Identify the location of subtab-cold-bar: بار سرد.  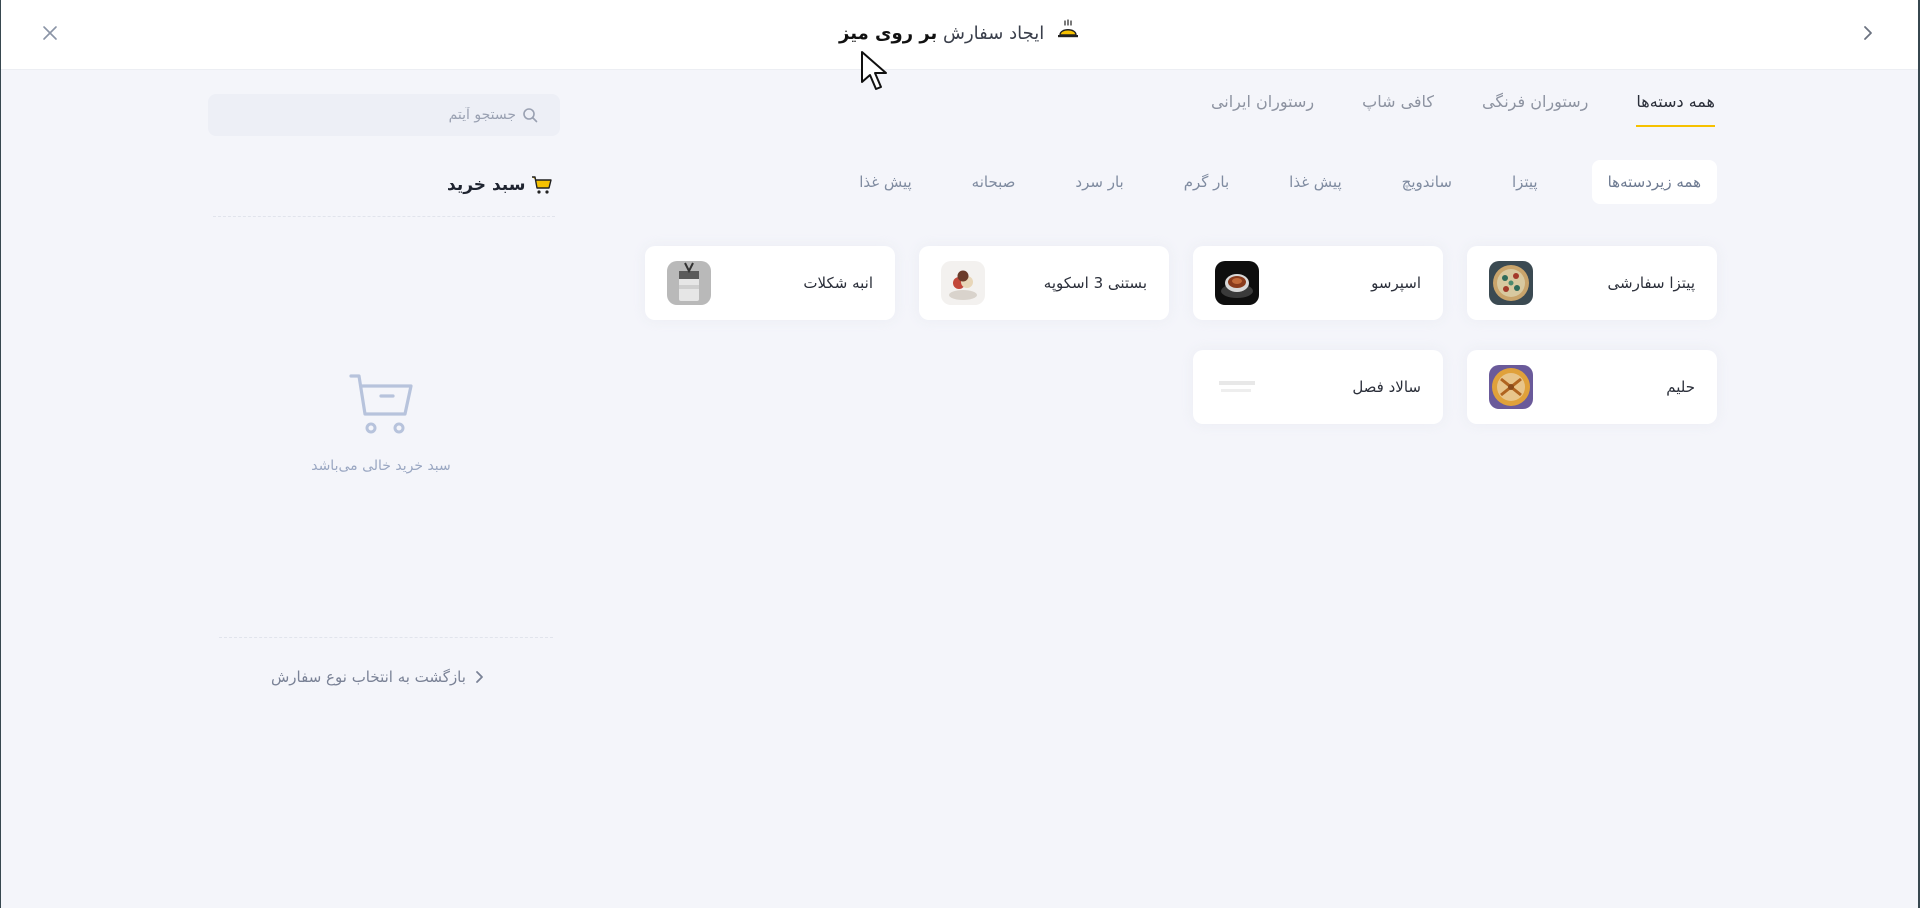
(1099, 182).